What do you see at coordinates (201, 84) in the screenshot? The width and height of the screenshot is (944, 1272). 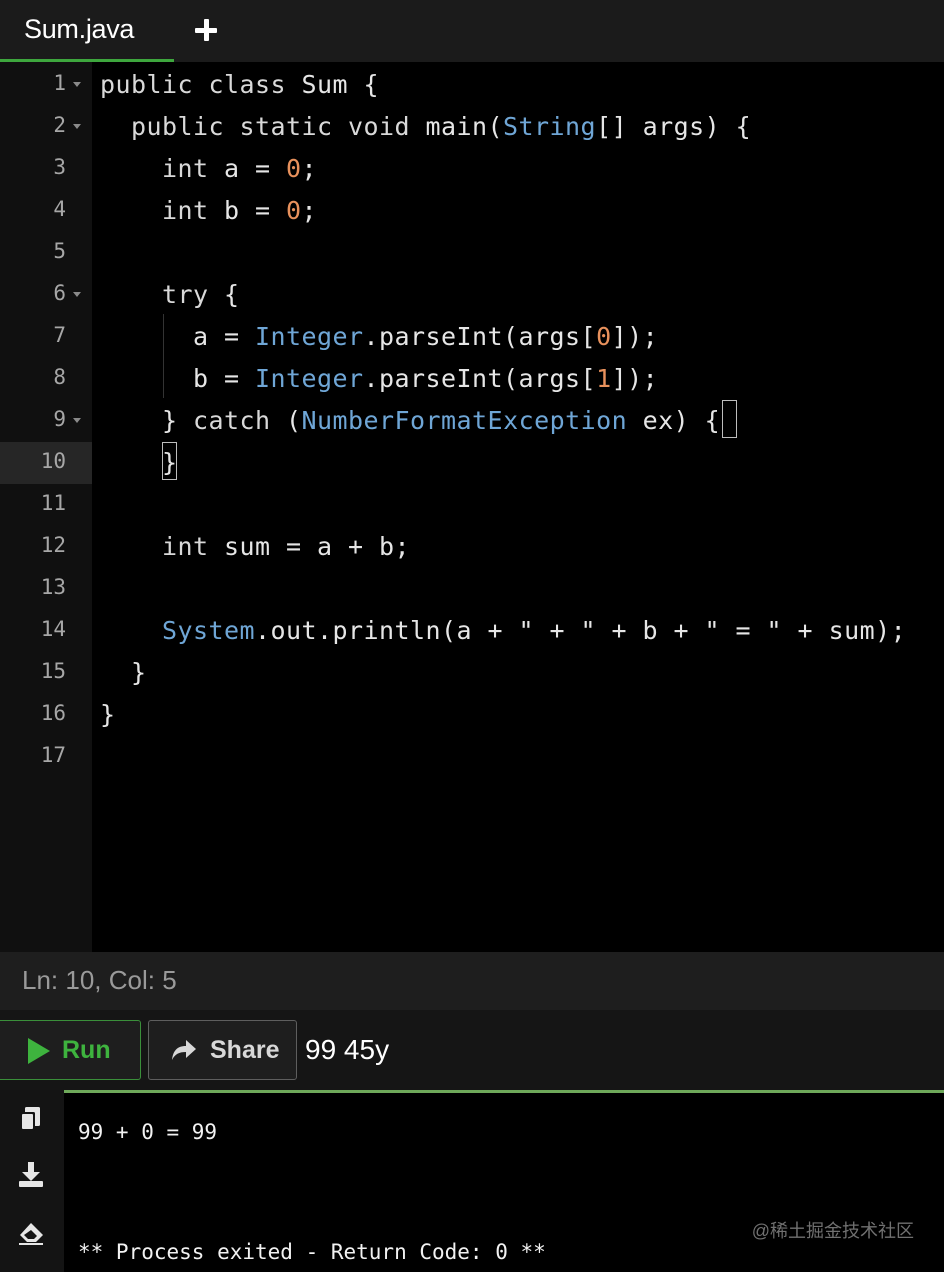 I see `code-token: public class` at bounding box center [201, 84].